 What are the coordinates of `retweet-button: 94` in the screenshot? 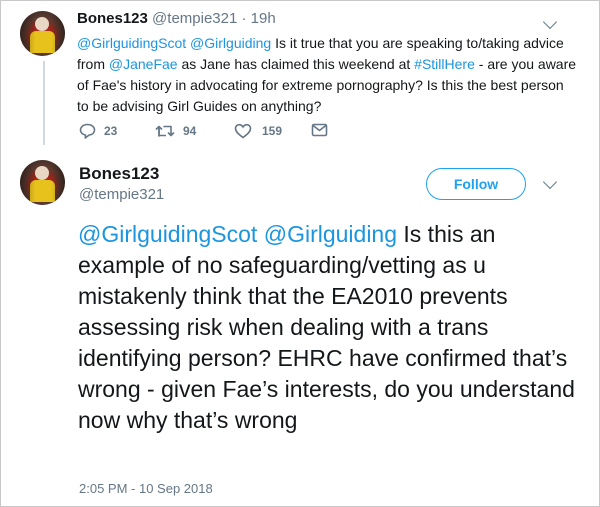 It's located at (175, 131).